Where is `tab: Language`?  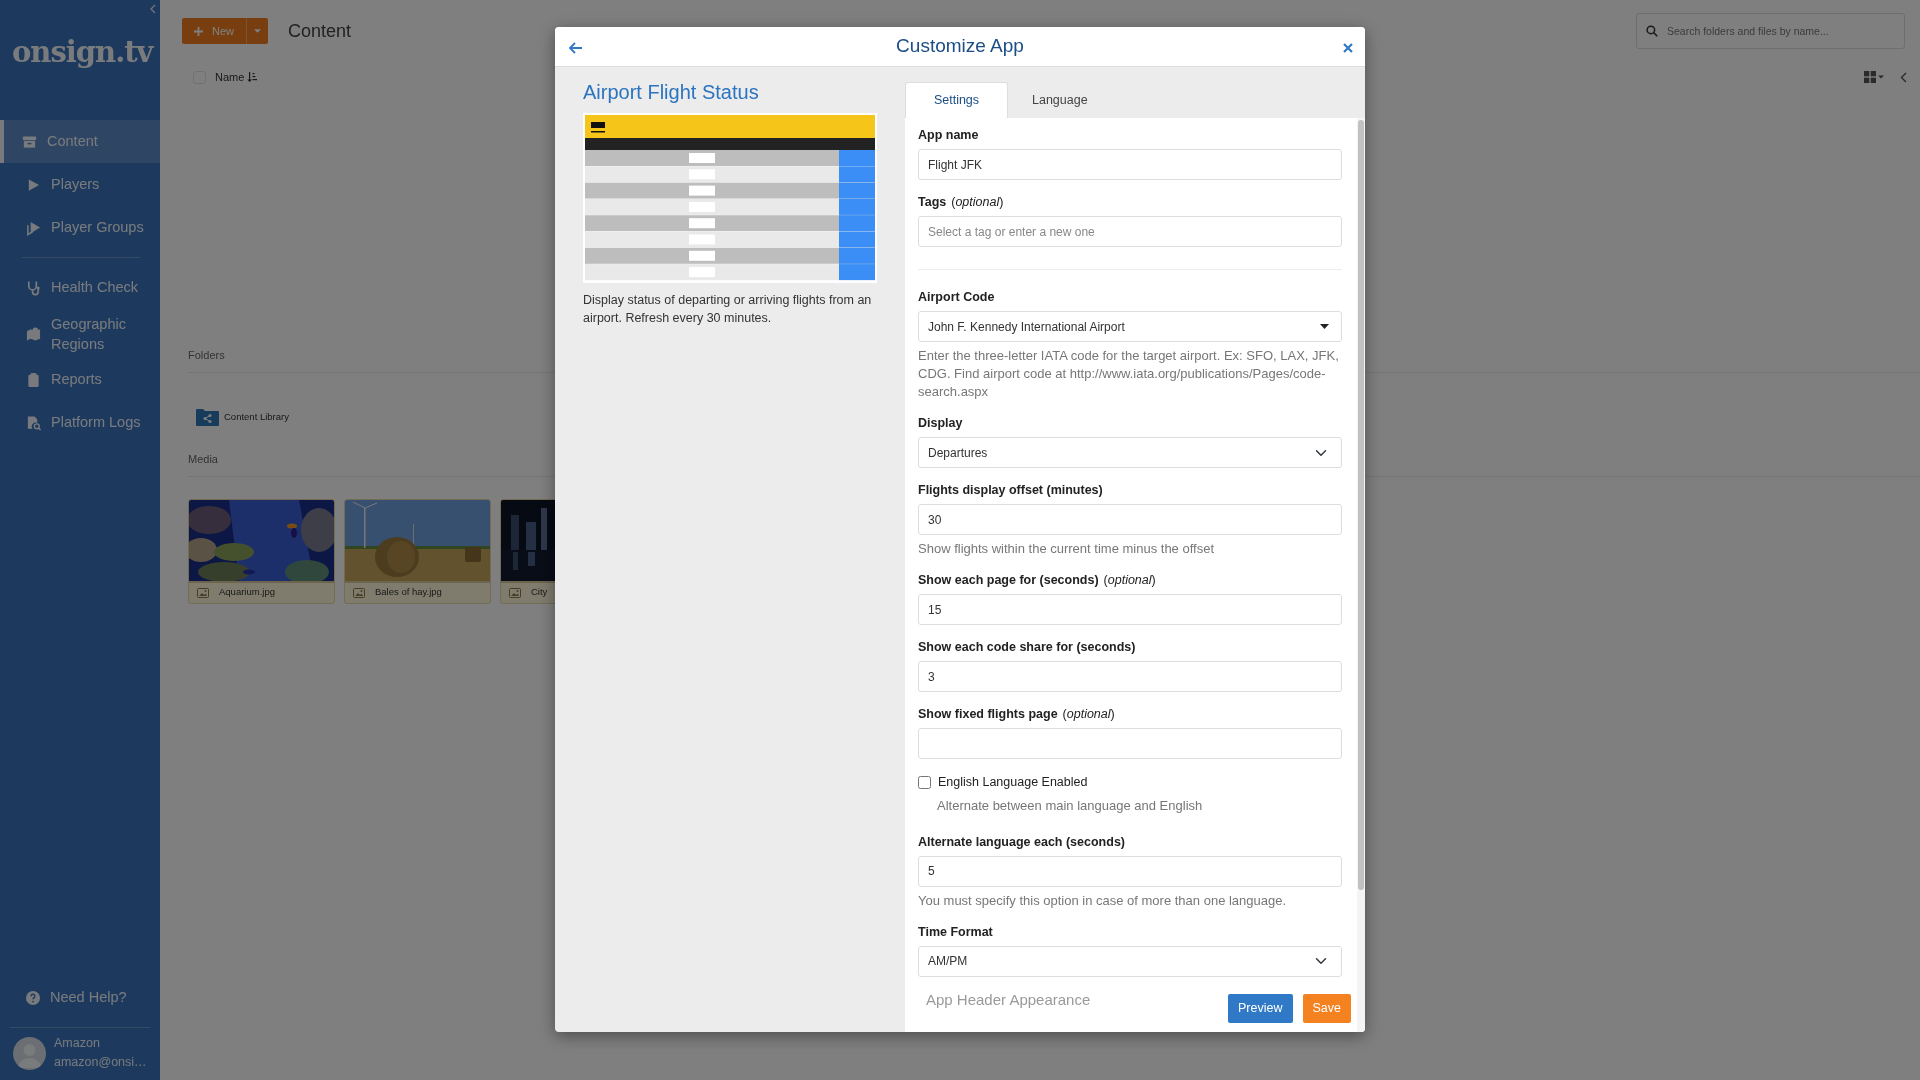
tab: Language is located at coordinates (1059, 100).